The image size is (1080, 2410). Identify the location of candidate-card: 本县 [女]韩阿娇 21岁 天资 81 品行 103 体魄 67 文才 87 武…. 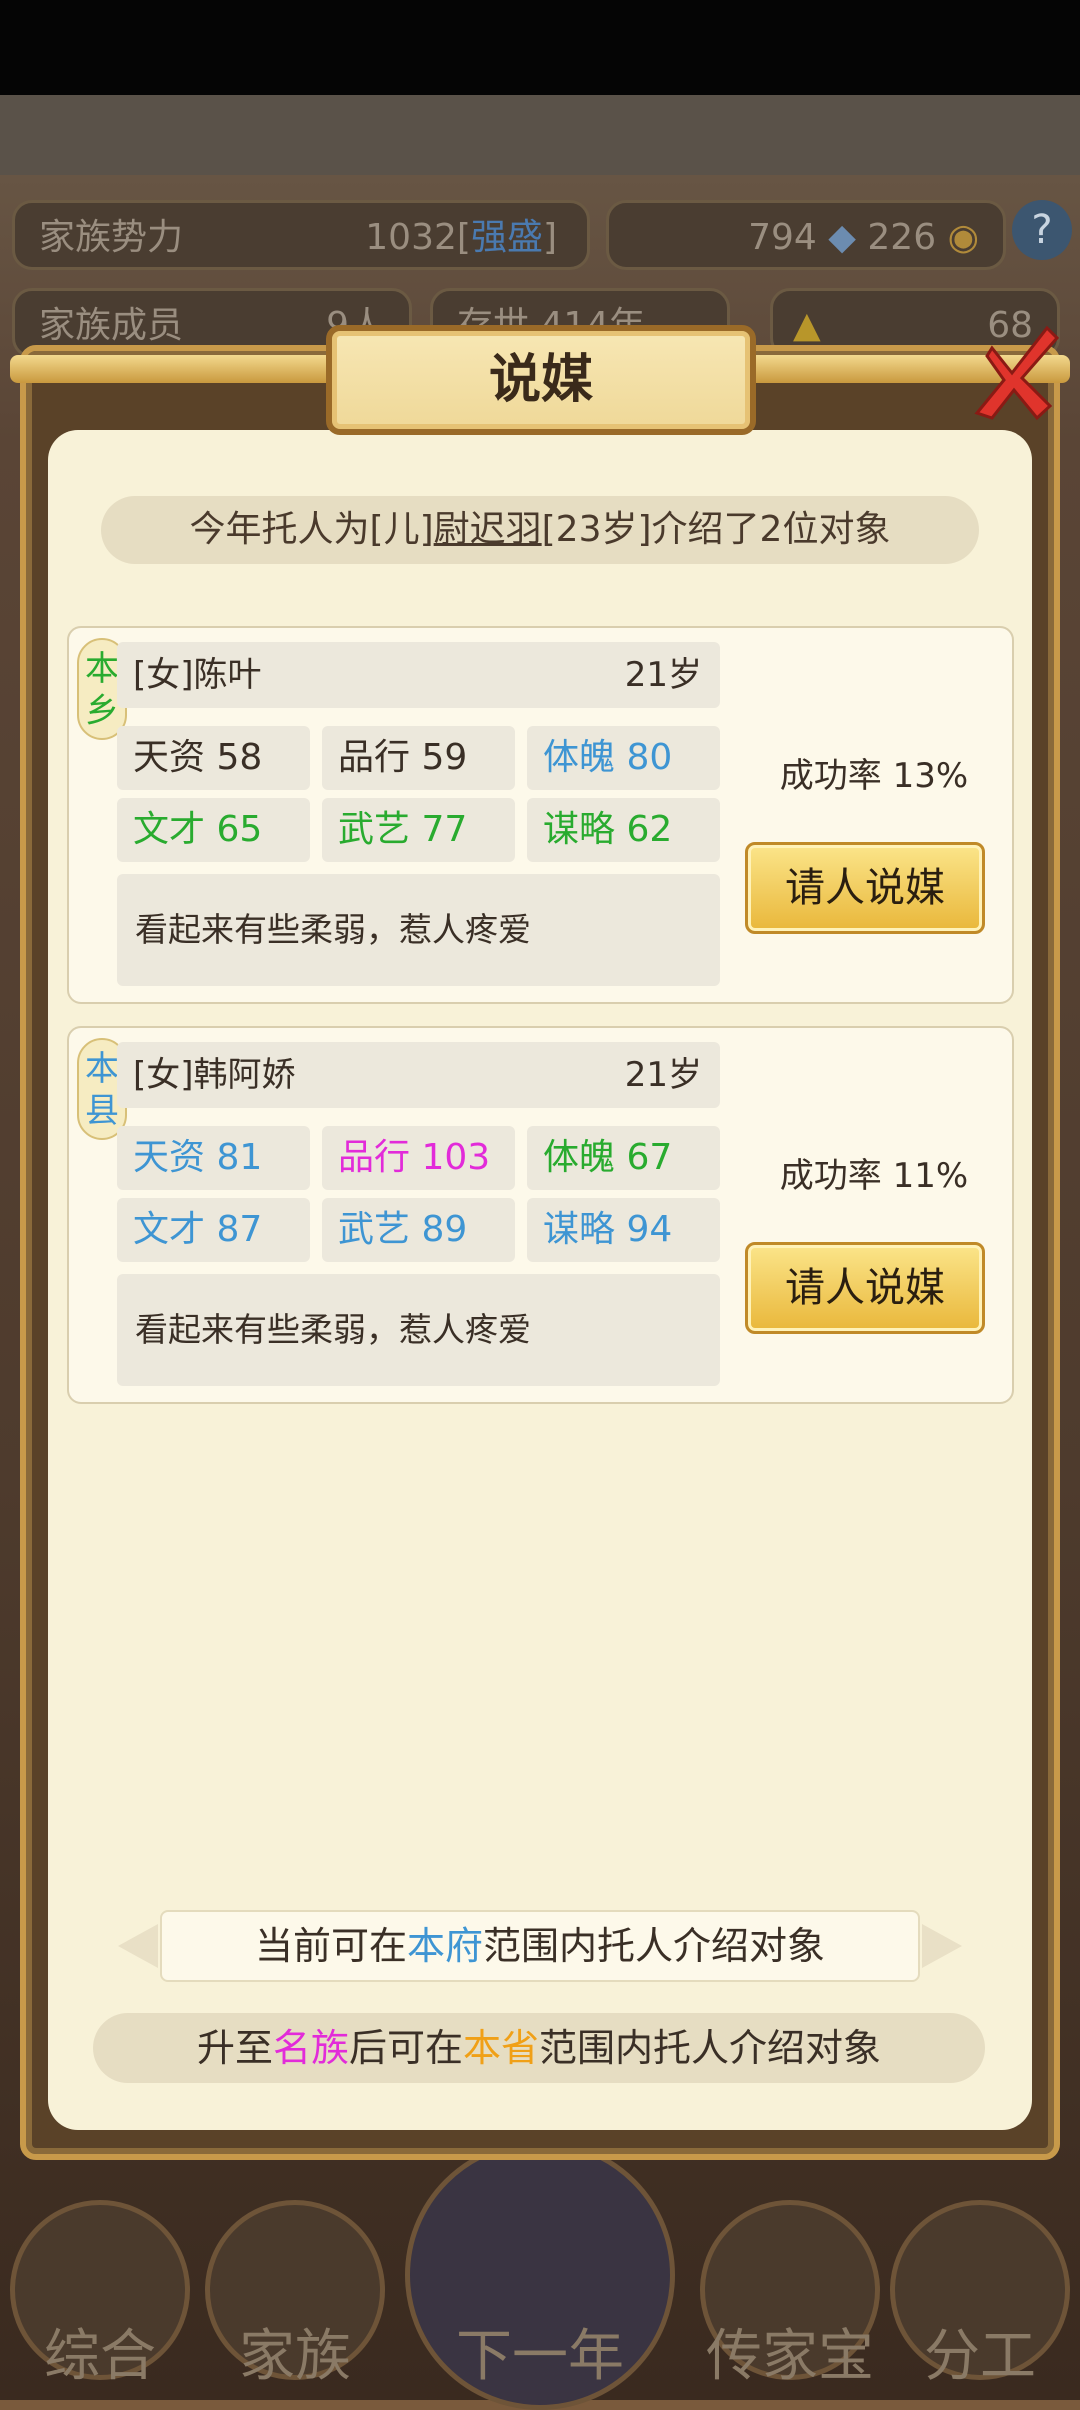
(540, 1215).